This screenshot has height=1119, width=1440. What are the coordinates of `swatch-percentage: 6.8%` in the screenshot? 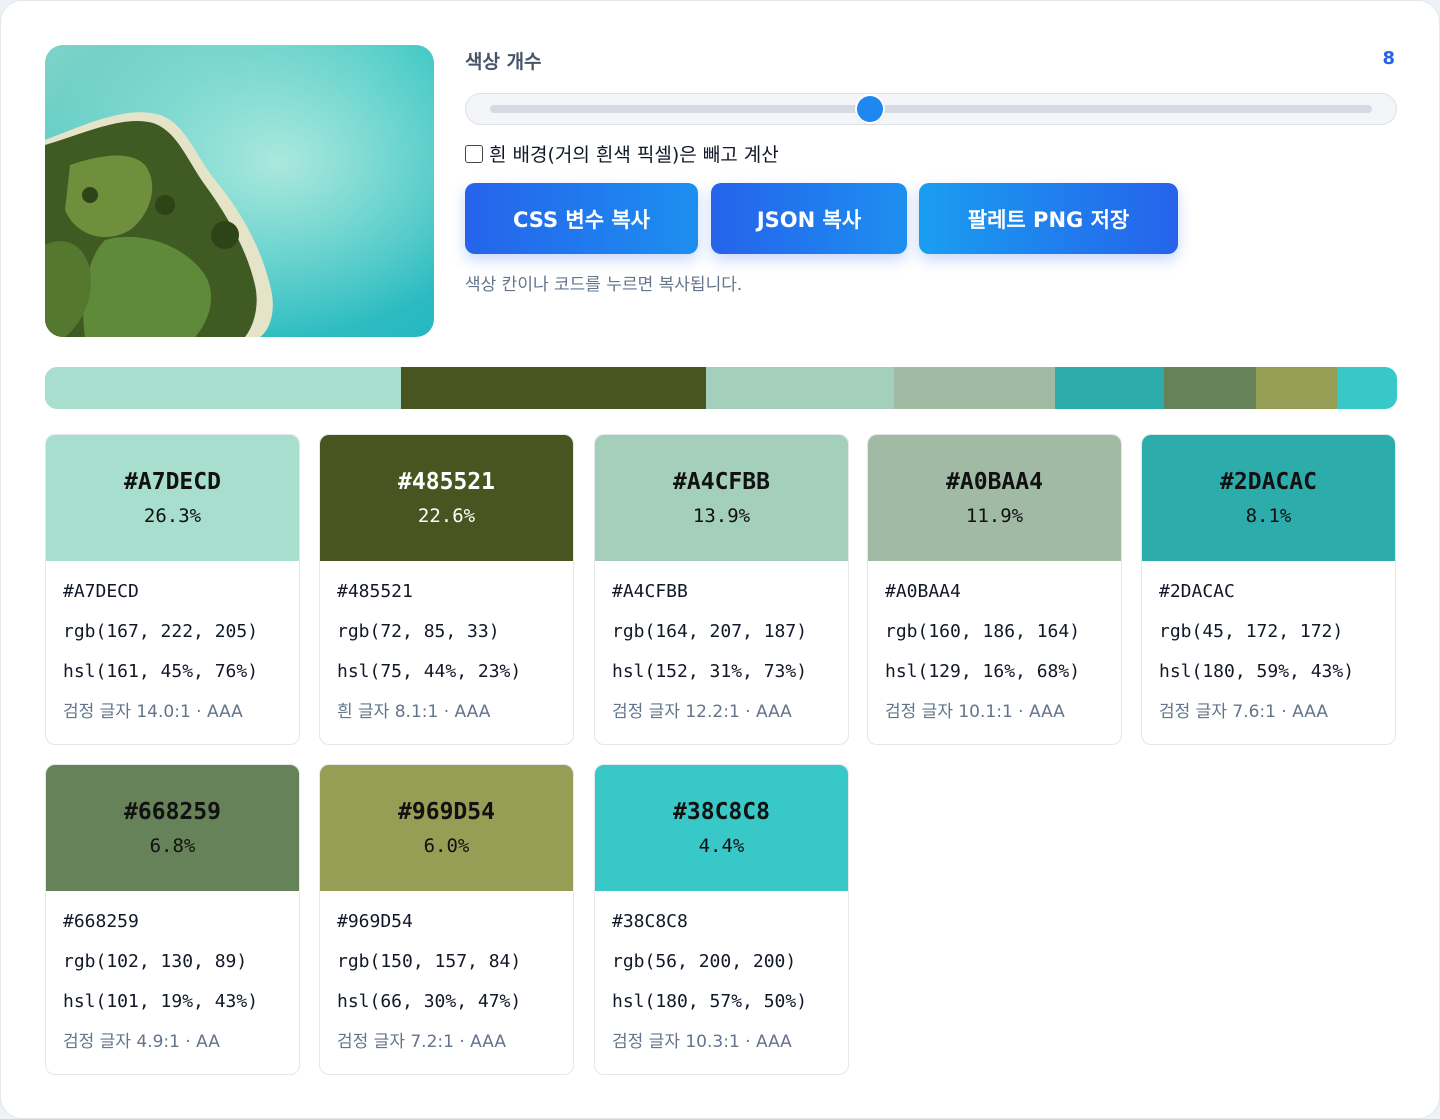 It's located at (172, 846).